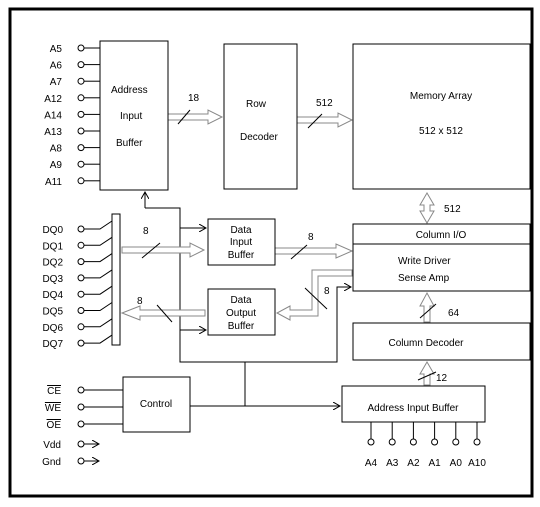 Image resolution: width=540 pixels, height=507 pixels. I want to click on column-io: Column I/O, so click(441, 234).